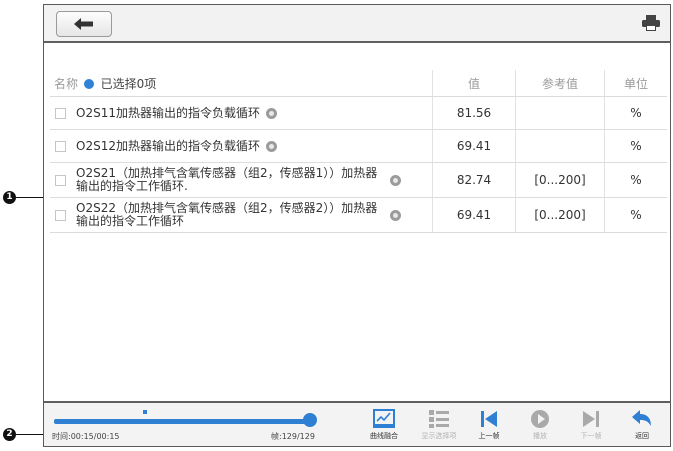 This screenshot has height=451, width=673. What do you see at coordinates (384, 418) in the screenshot?
I see `chart-icon` at bounding box center [384, 418].